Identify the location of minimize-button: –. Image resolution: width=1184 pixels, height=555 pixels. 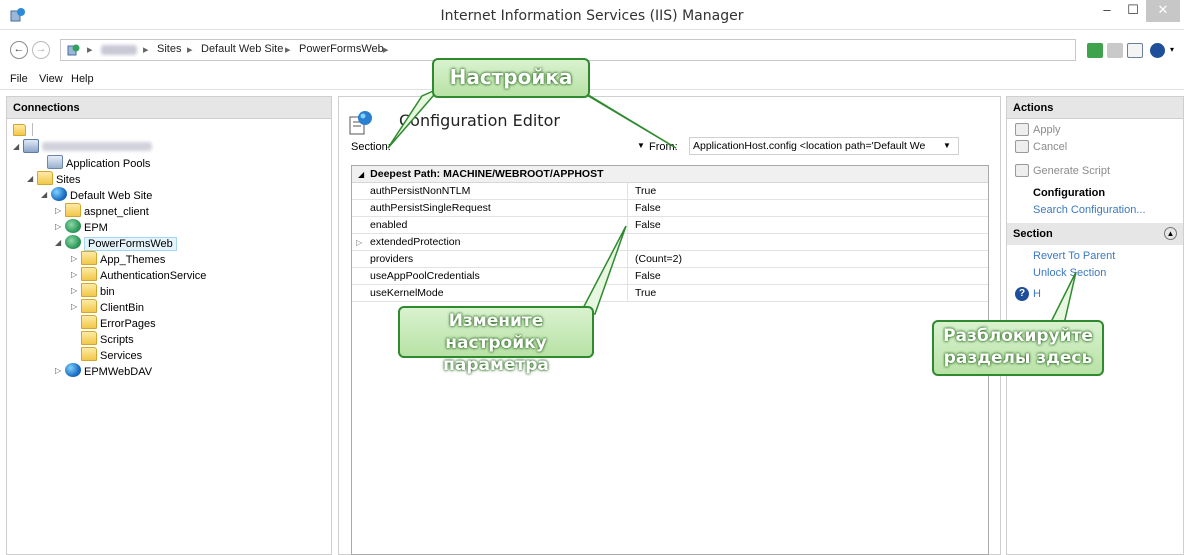
(1107, 11).